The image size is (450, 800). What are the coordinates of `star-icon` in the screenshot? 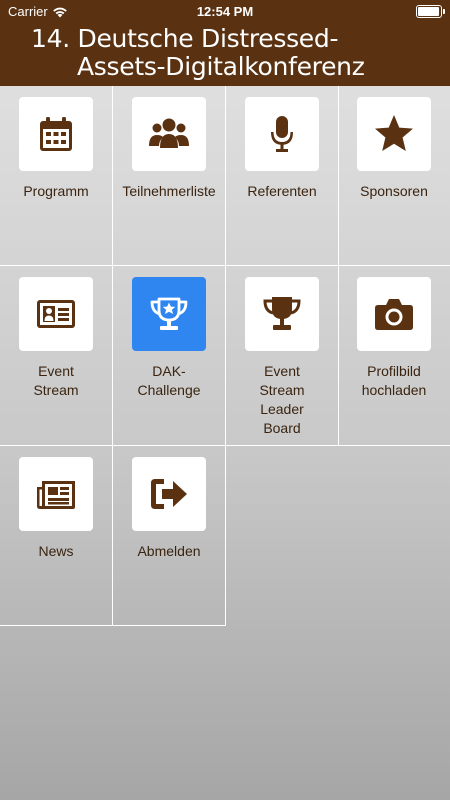 It's located at (394, 134).